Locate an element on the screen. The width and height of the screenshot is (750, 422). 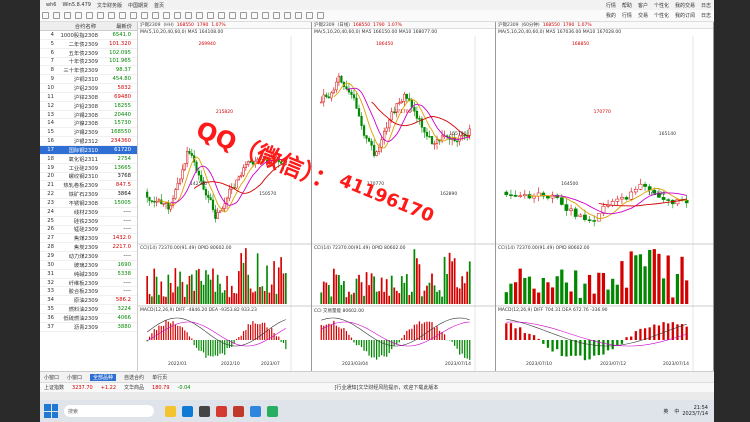
bottom-tab: 自选合约 is located at coordinates (134, 377).